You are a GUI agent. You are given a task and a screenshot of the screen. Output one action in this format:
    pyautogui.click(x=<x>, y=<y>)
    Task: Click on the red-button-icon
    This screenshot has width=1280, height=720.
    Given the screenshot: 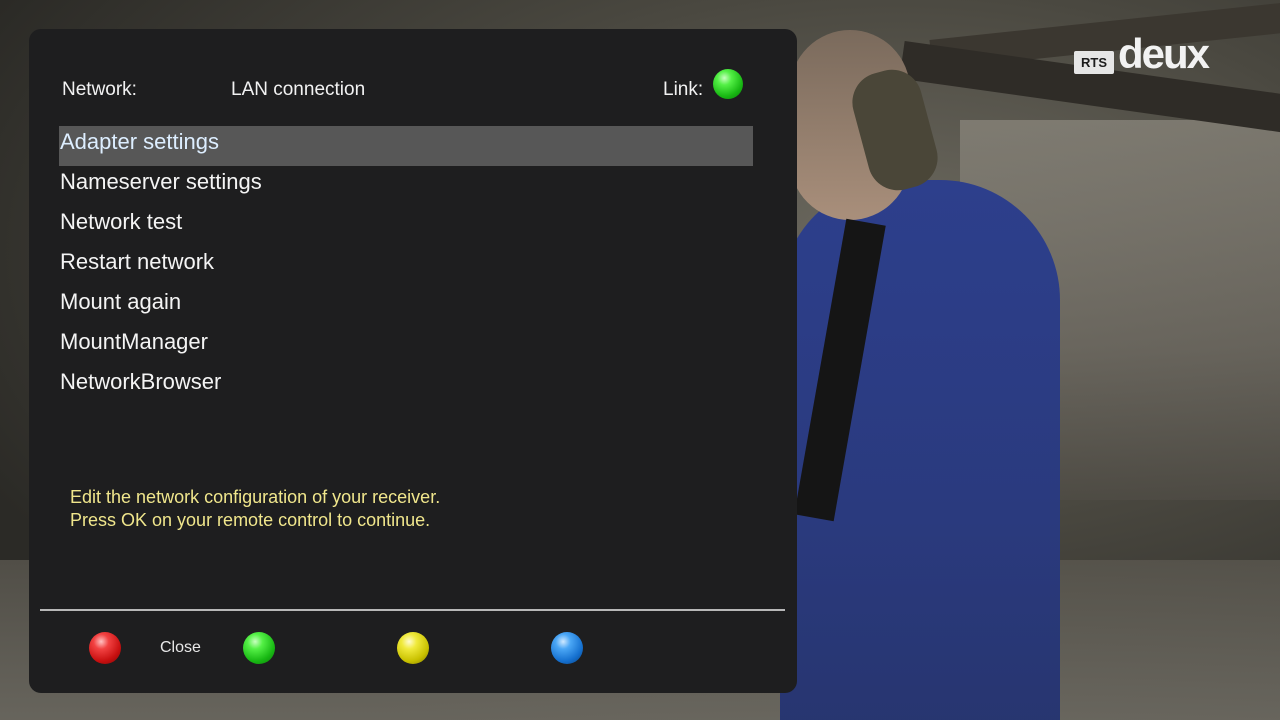 What is the action you would take?
    pyautogui.click(x=105, y=648)
    